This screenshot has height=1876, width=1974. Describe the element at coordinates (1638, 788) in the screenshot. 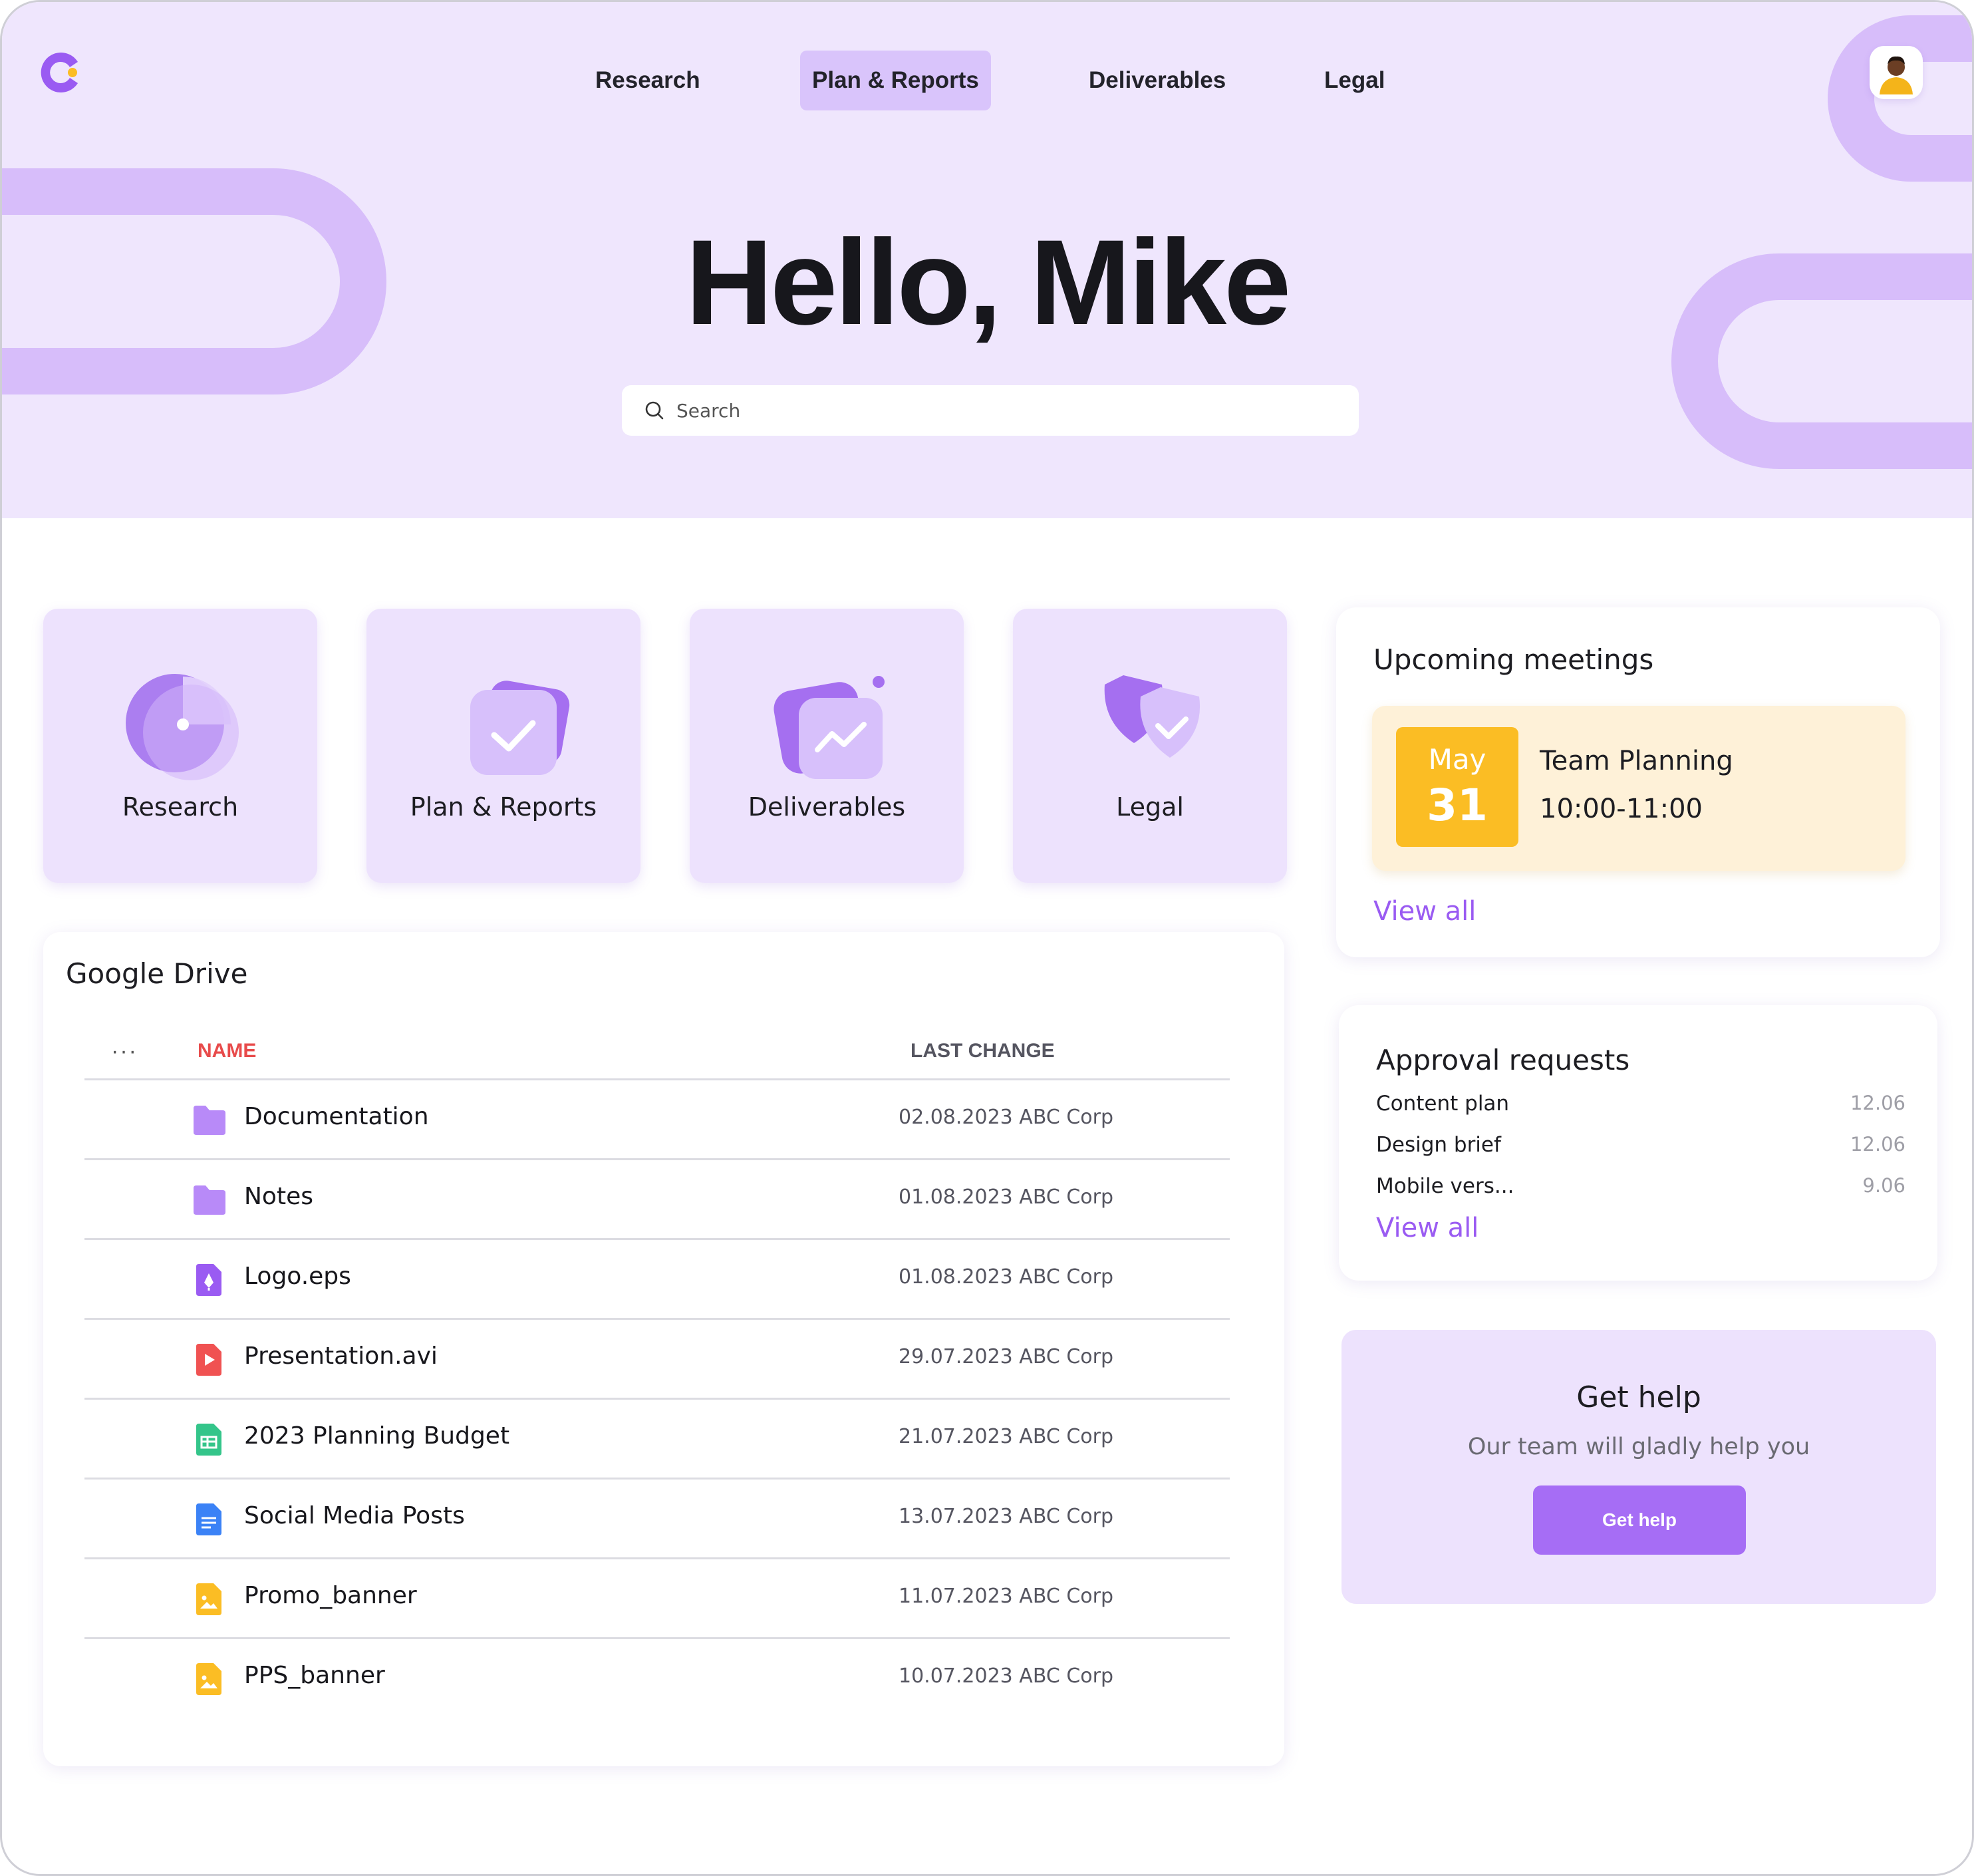

I see `meeting-card: May 31 Team Planning 10:00-11:00` at that location.